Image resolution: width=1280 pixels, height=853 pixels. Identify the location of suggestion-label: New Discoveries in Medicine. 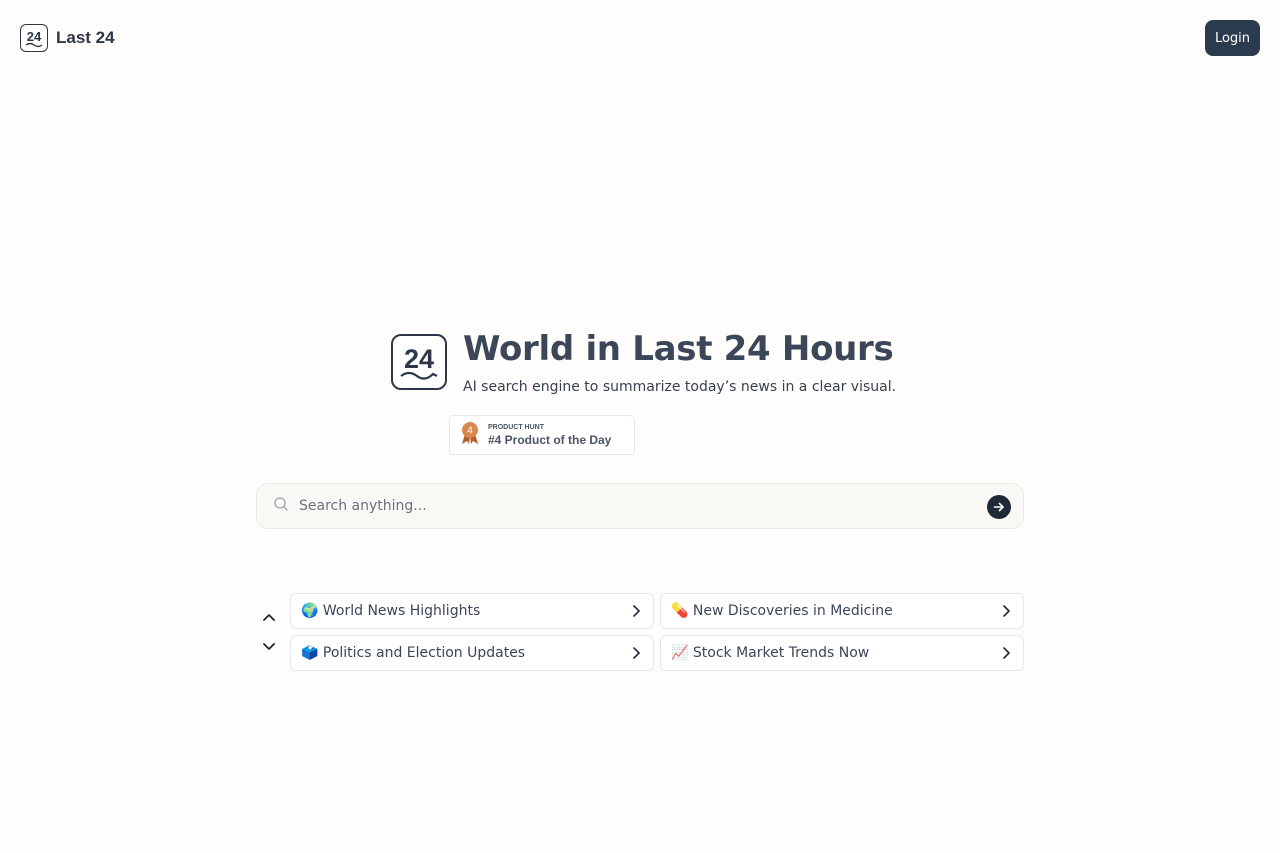
(792, 611).